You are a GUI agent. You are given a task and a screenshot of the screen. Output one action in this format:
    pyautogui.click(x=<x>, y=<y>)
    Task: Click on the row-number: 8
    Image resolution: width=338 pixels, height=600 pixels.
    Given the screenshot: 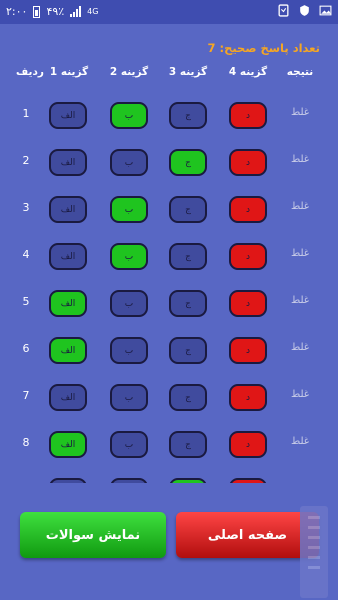 What is the action you would take?
    pyautogui.click(x=26, y=442)
    